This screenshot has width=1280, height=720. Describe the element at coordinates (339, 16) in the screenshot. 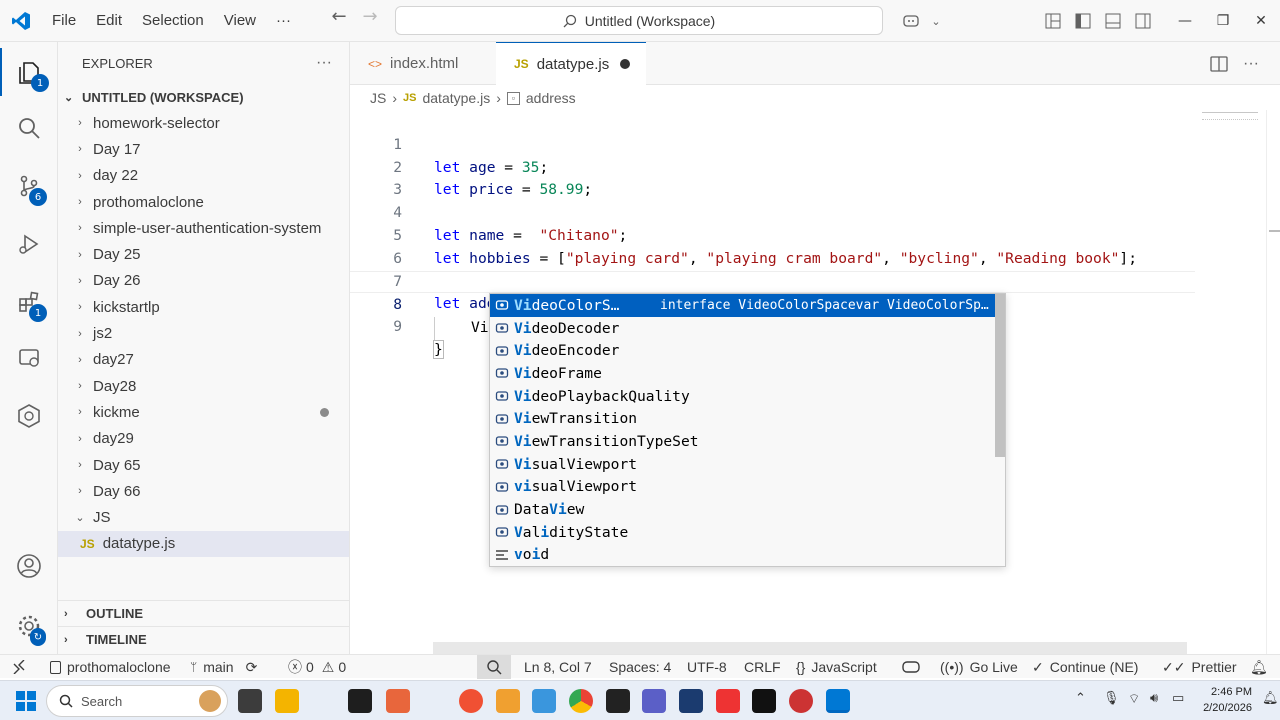

I see `back-arrow-icon: ←` at that location.